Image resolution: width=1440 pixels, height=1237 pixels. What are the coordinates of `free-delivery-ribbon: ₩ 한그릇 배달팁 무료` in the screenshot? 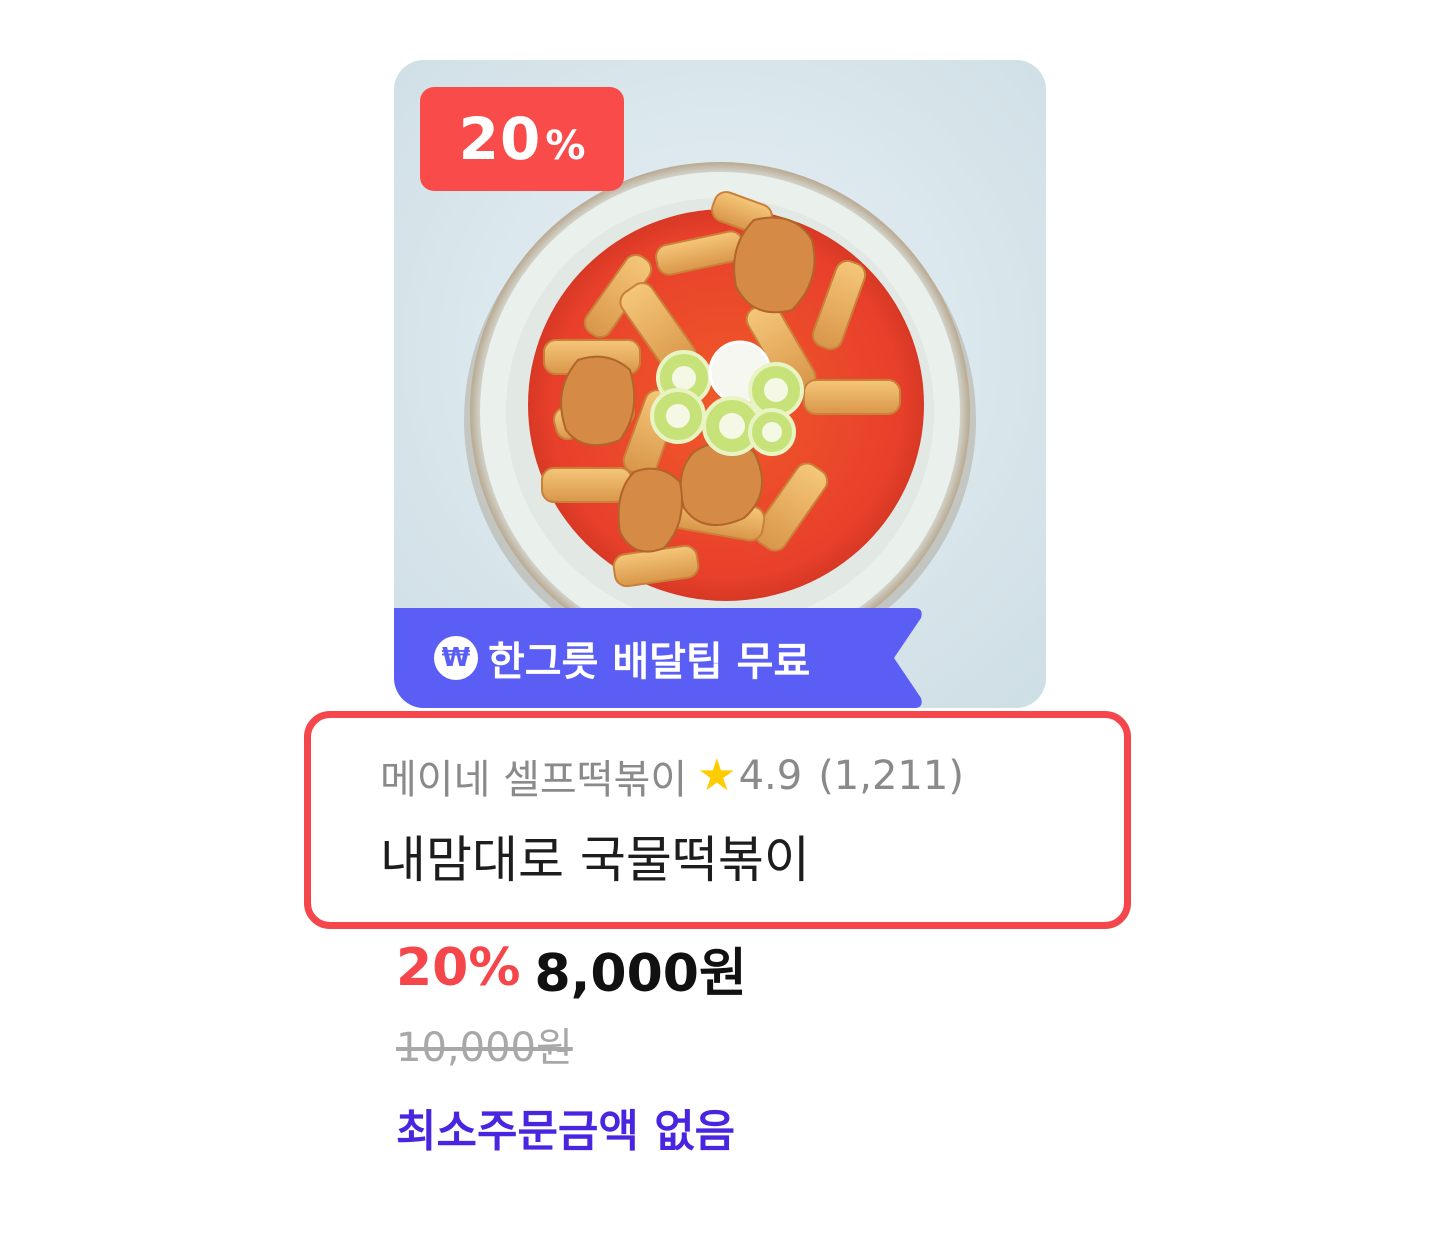 It's located at (664, 658).